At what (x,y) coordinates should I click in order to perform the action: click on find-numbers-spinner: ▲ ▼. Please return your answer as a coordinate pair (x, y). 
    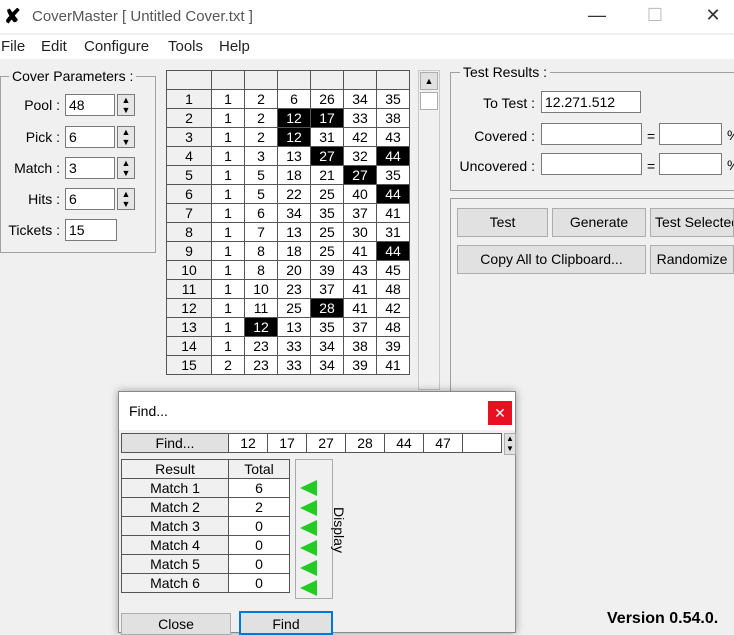
    Looking at the image, I should click on (510, 444).